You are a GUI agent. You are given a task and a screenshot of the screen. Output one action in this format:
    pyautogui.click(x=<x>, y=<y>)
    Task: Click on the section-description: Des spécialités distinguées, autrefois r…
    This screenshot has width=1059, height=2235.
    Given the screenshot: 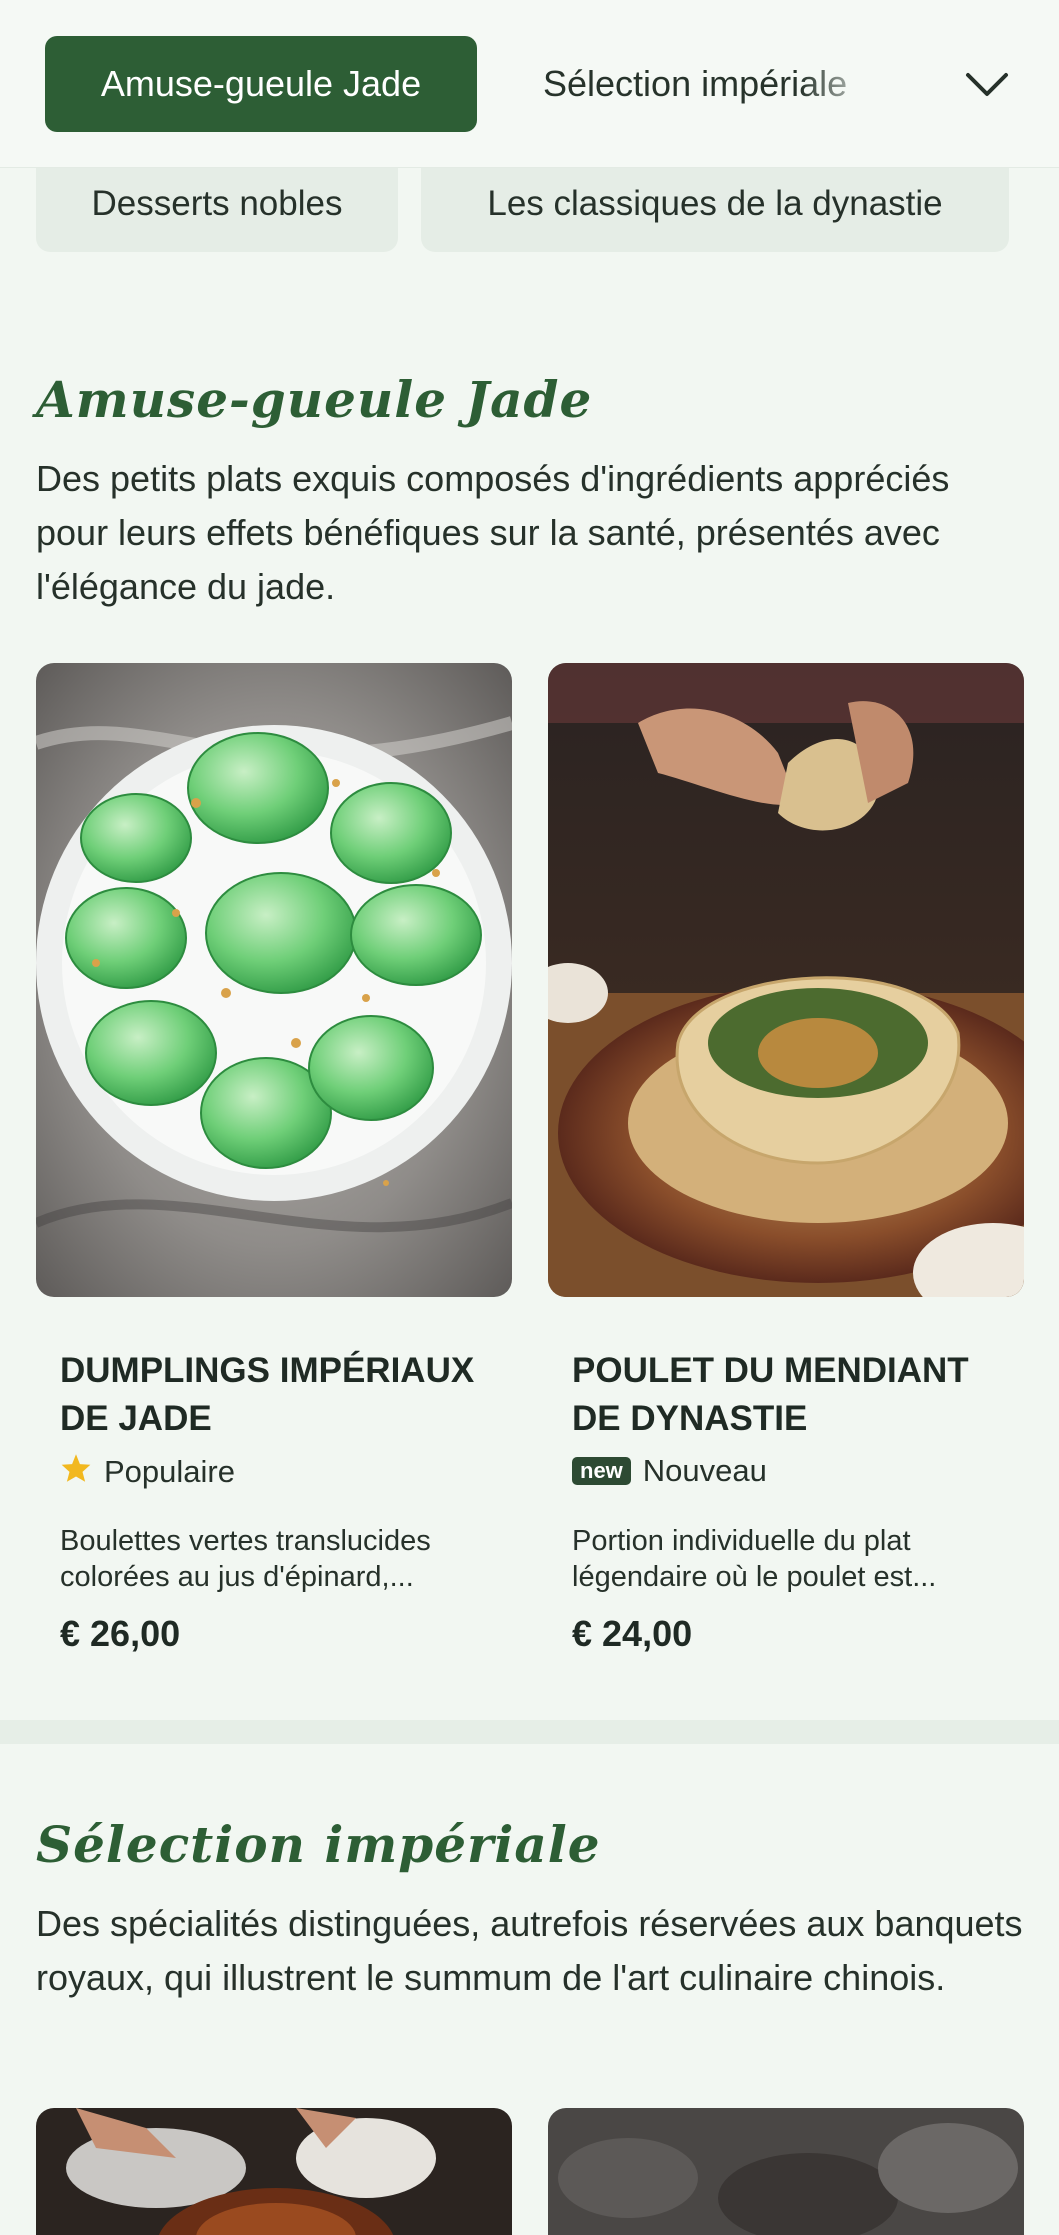 What is the action you would take?
    pyautogui.click(x=529, y=1950)
    